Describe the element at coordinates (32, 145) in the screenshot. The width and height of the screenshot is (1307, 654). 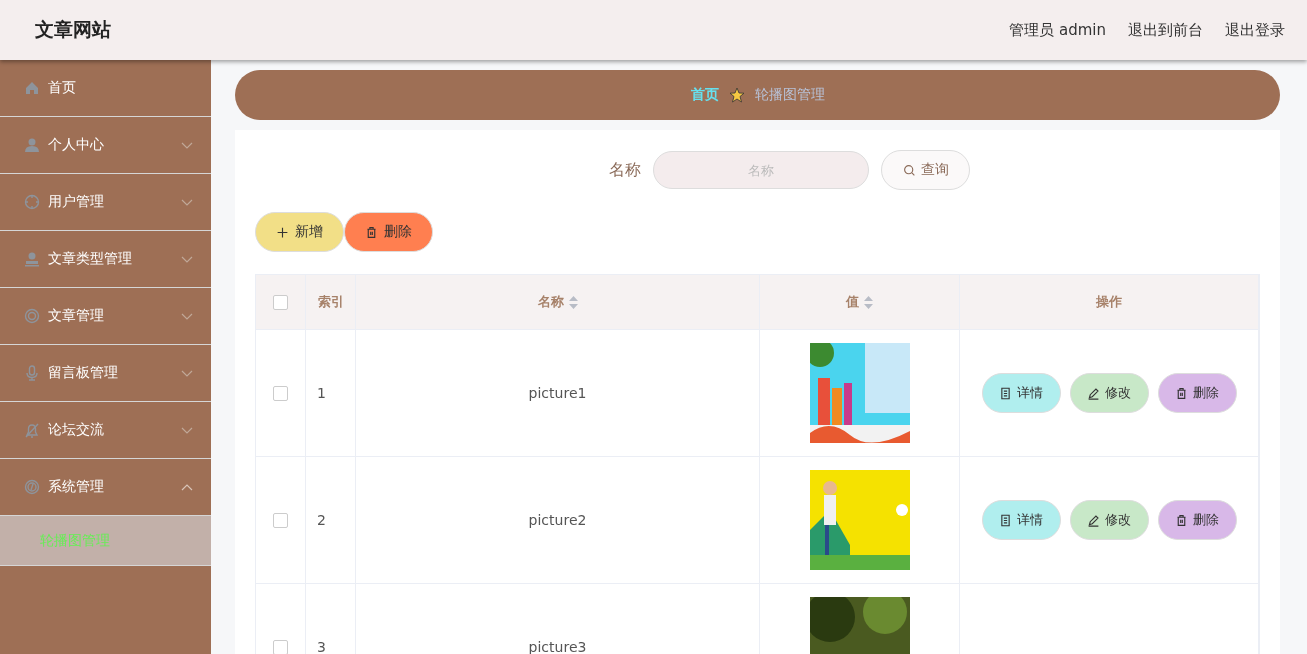
I see `user-icon` at that location.